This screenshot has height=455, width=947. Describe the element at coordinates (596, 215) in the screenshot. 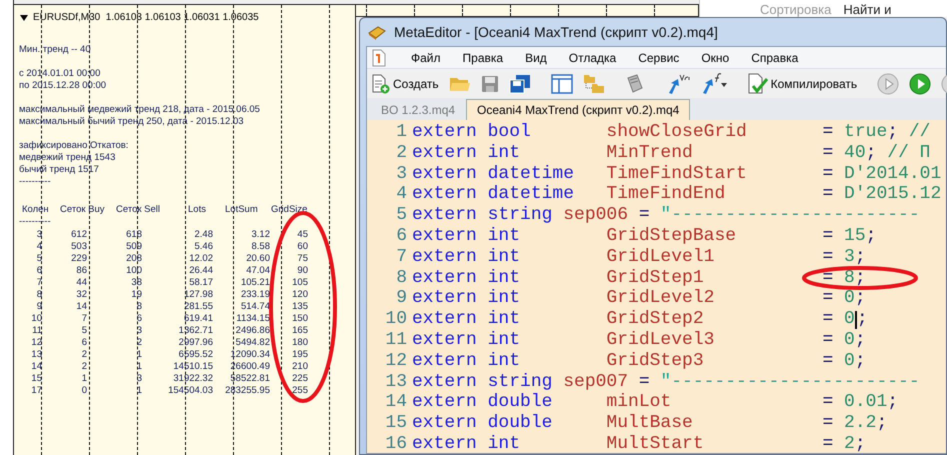

I see `code-identifier: sep006` at that location.